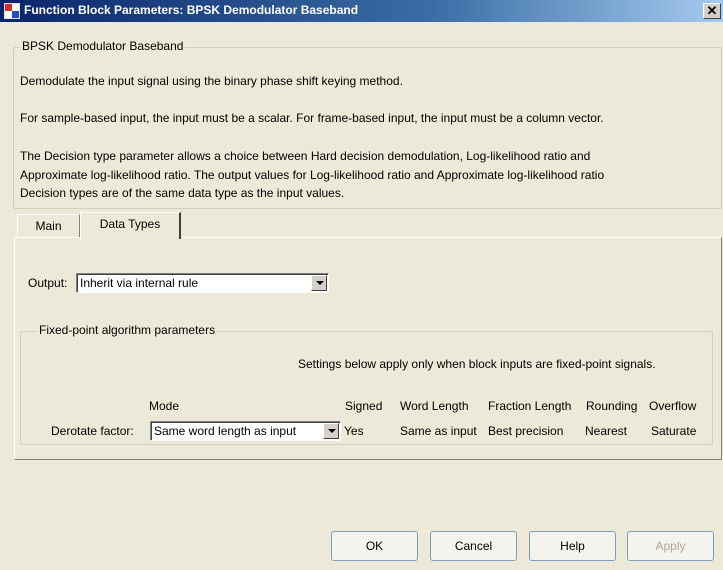  I want to click on derotate-mode-select: Same word length as input, so click(245, 431).